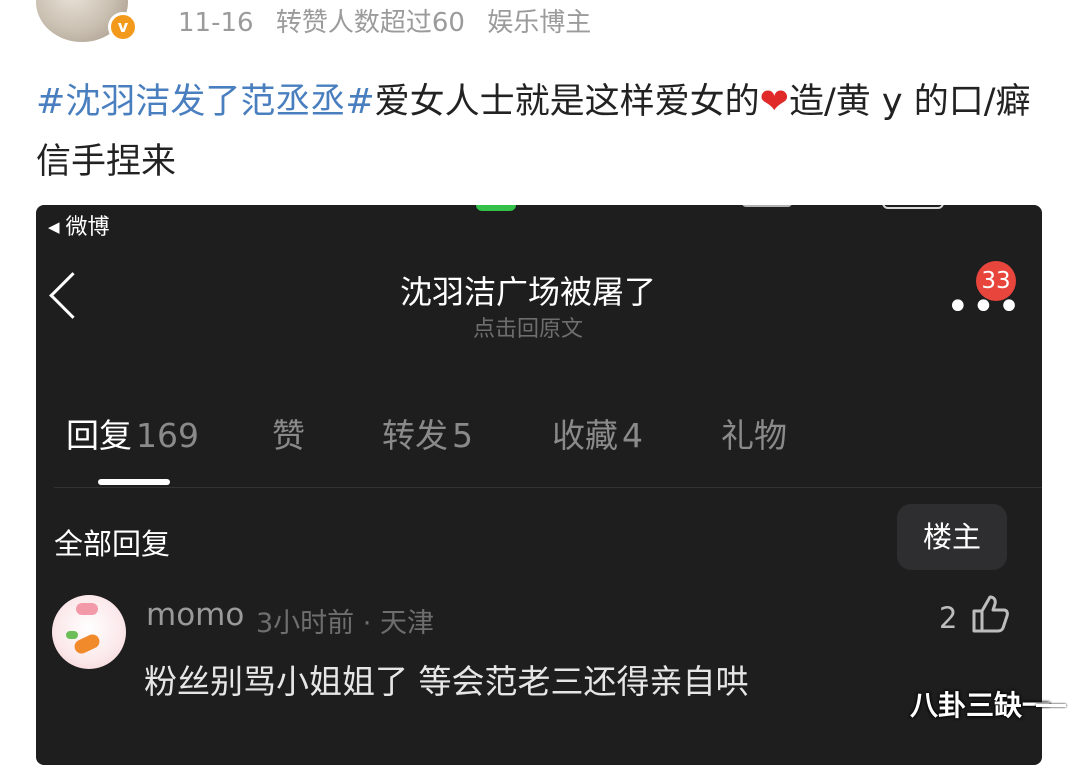  I want to click on watermark: 八卦三缺一, so click(980, 705).